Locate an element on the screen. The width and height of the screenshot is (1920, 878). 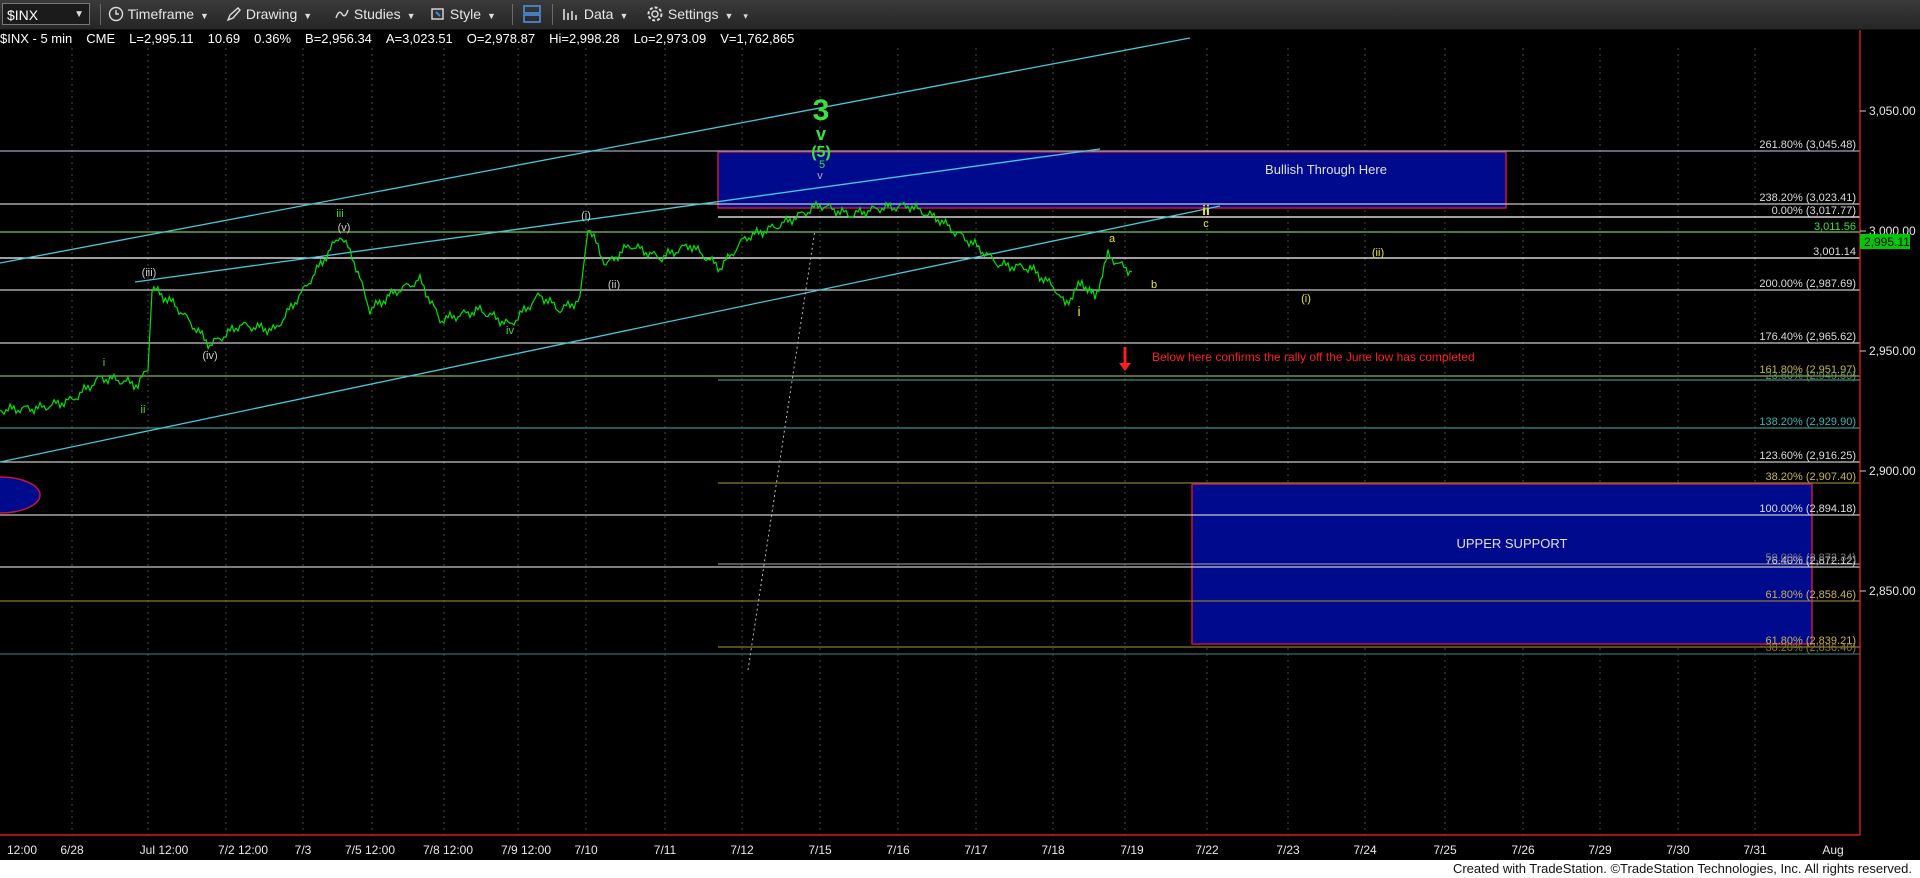
style-label: Style is located at coordinates (465, 14).